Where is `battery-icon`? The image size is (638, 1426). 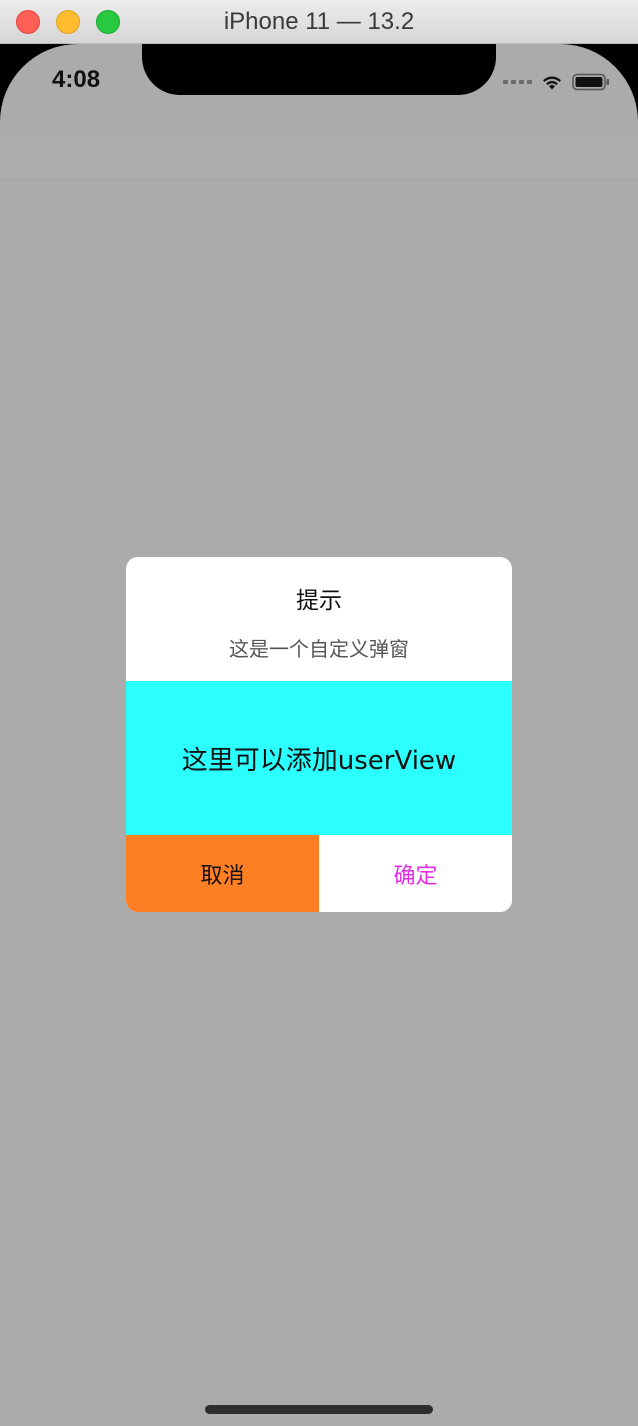 battery-icon is located at coordinates (590, 82).